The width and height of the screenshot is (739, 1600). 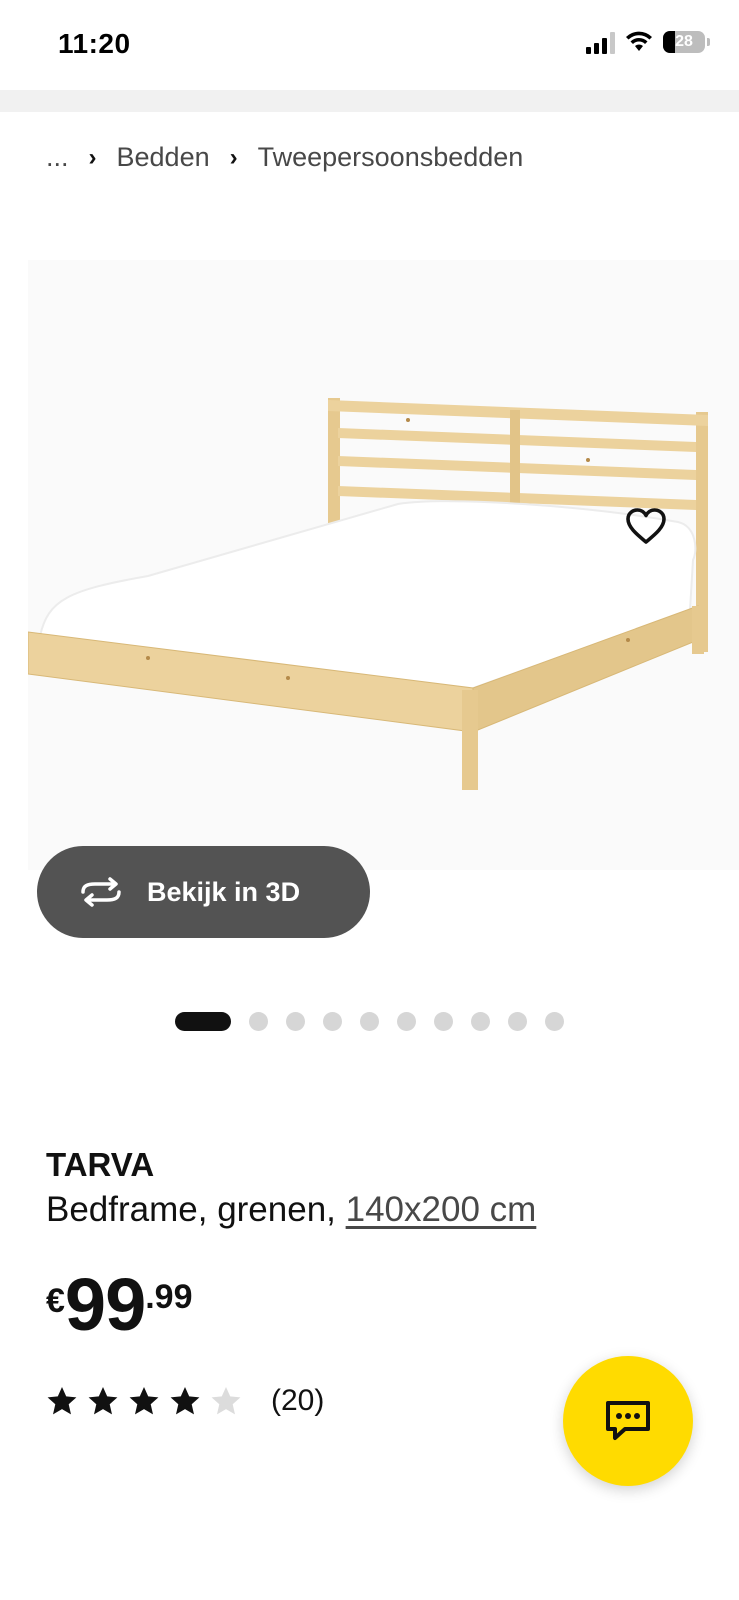 What do you see at coordinates (55, 1301) in the screenshot?
I see `price-currency: €` at bounding box center [55, 1301].